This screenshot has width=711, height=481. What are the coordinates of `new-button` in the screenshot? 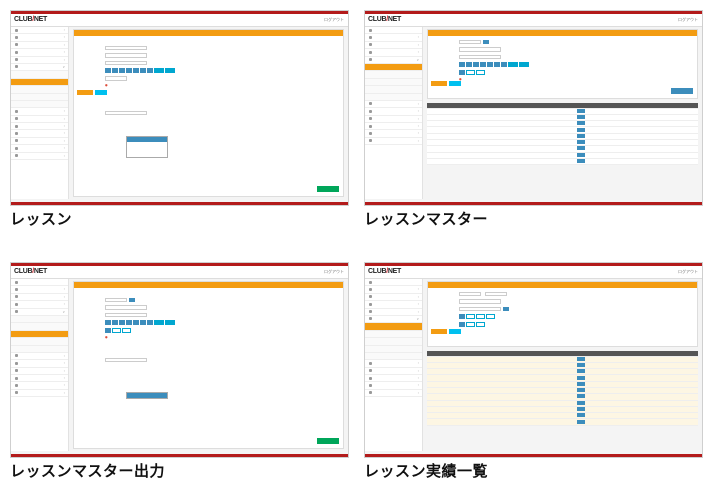 It's located at (682, 91).